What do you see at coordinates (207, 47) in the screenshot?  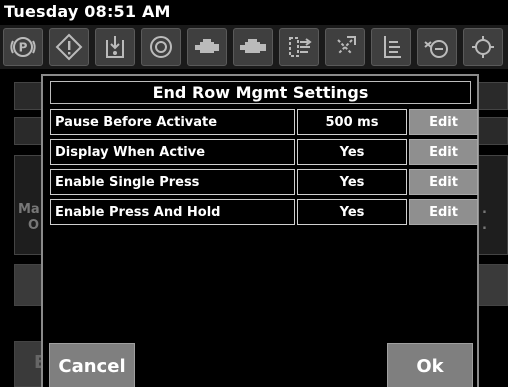 I see `engine-speed-icon` at bounding box center [207, 47].